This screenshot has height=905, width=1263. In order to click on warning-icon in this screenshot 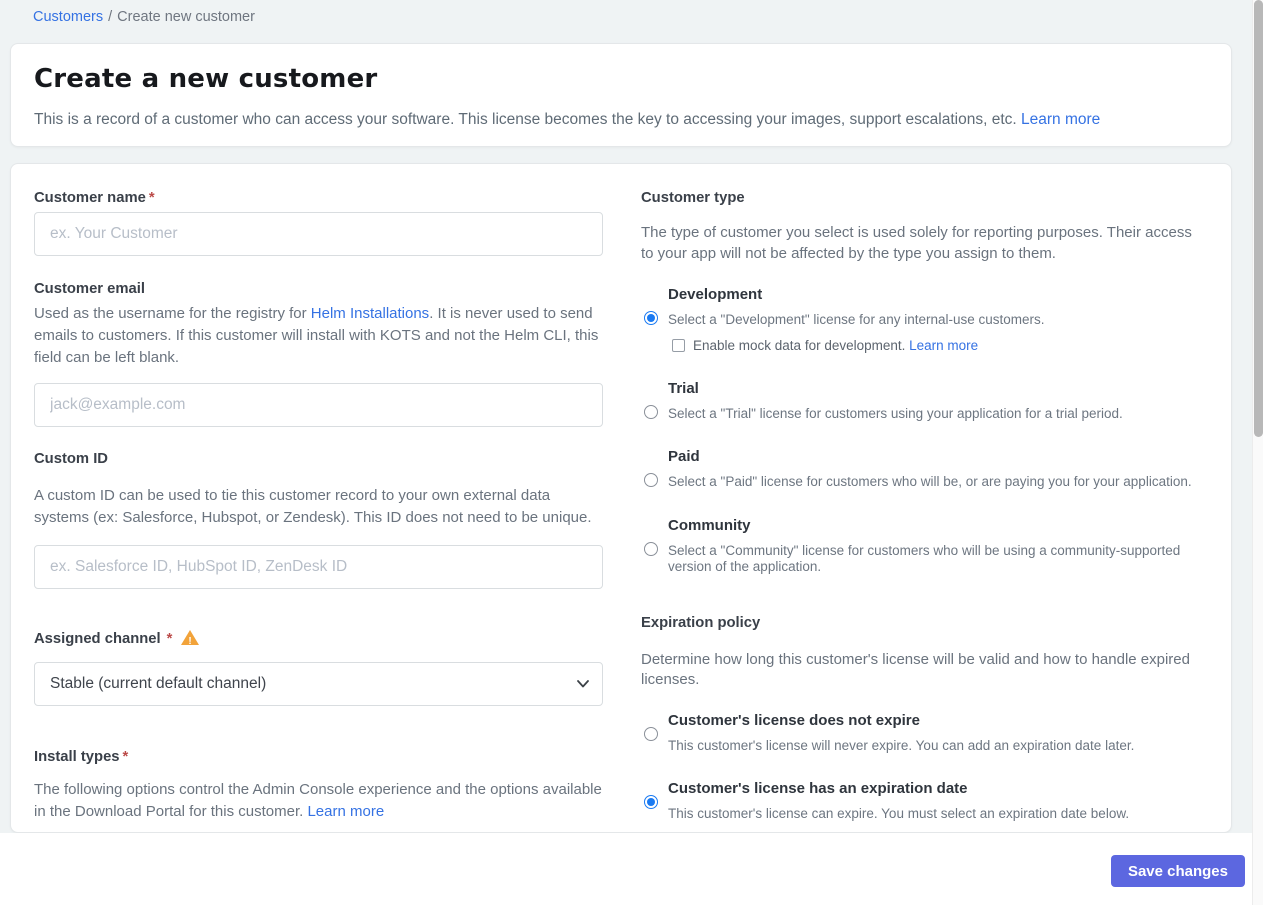, I will do `click(190, 640)`.